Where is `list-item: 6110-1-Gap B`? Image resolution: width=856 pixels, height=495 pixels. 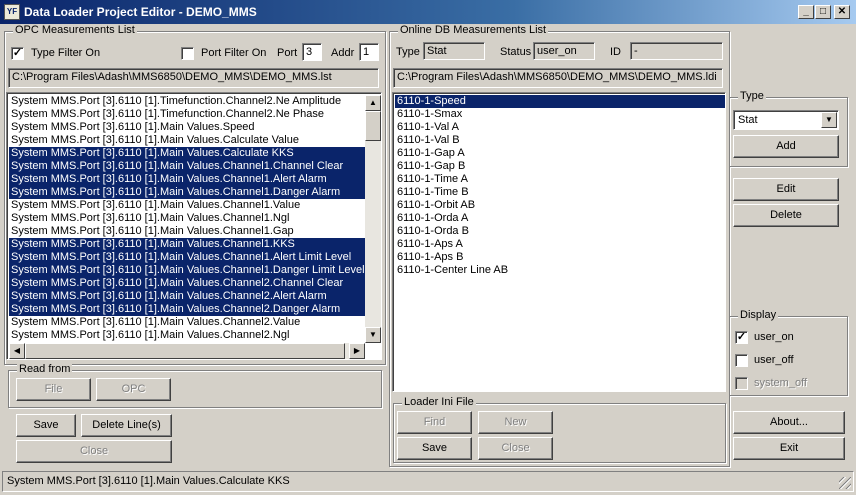
list-item: 6110-1-Gap B is located at coordinates (560, 166).